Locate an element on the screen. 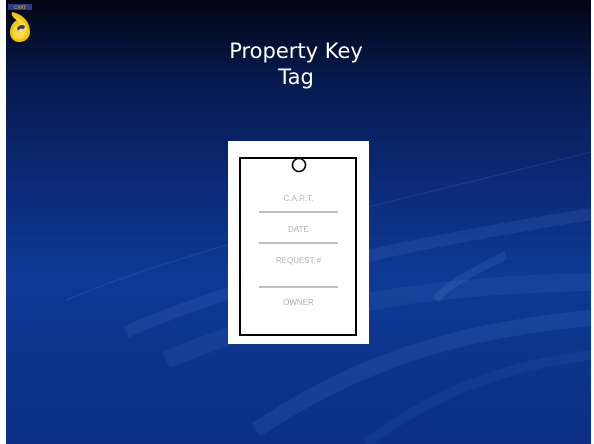 The width and height of the screenshot is (594, 444). logo-text: CART is located at coordinates (20, 8).